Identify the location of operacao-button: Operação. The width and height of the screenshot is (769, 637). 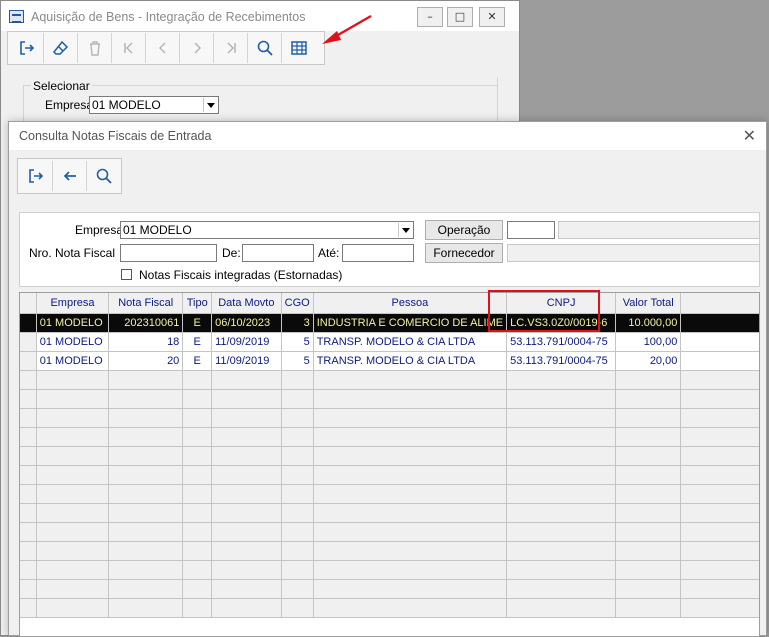
(464, 230).